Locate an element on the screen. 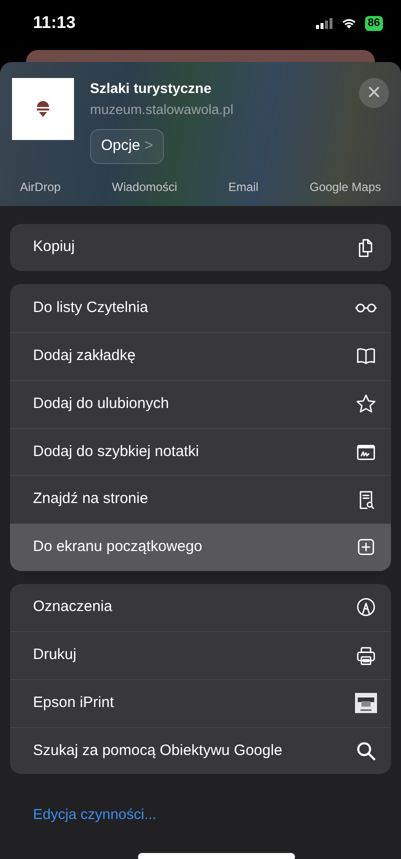 This screenshot has width=401, height=859. action-row: Szukaj za pomocą Obiektywu Google is located at coordinates (200, 750).